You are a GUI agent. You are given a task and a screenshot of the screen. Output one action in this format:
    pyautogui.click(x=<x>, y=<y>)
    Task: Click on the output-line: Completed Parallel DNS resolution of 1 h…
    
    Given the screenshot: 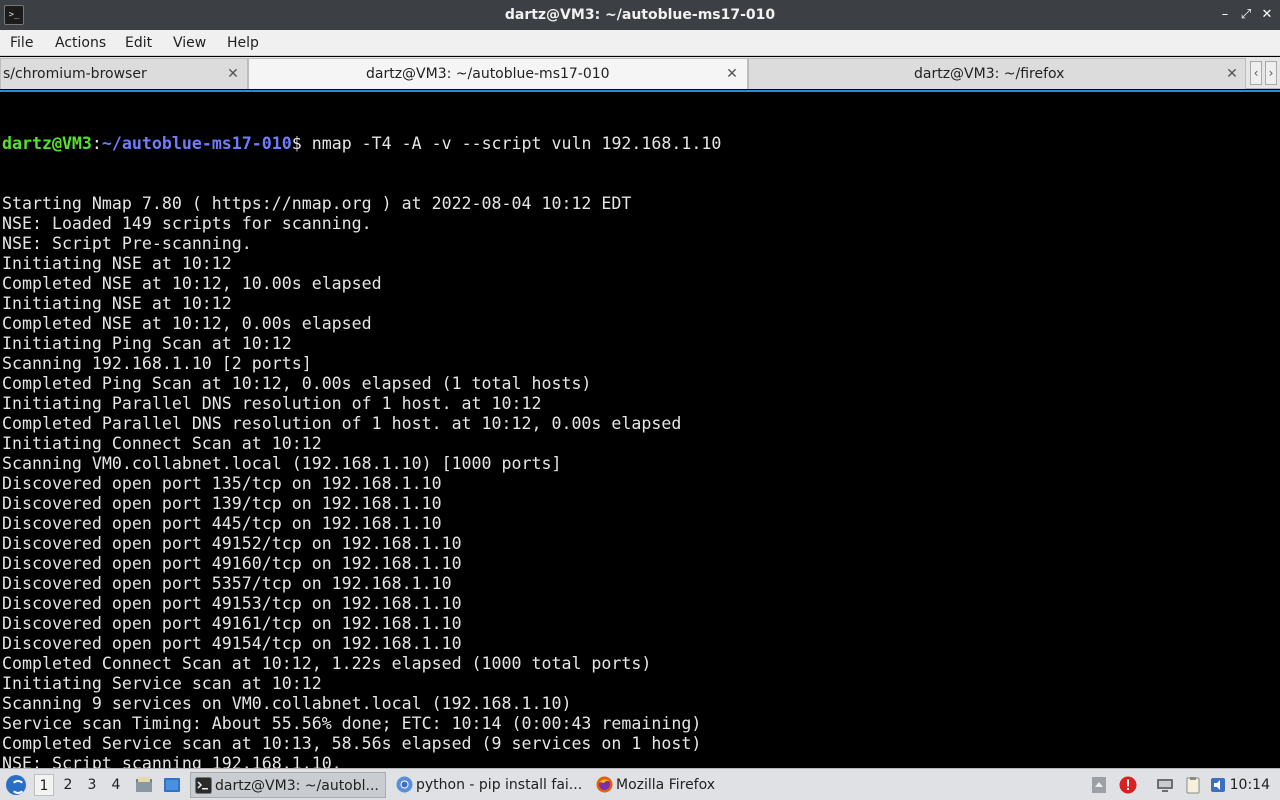 What is the action you would take?
    pyautogui.click(x=342, y=423)
    